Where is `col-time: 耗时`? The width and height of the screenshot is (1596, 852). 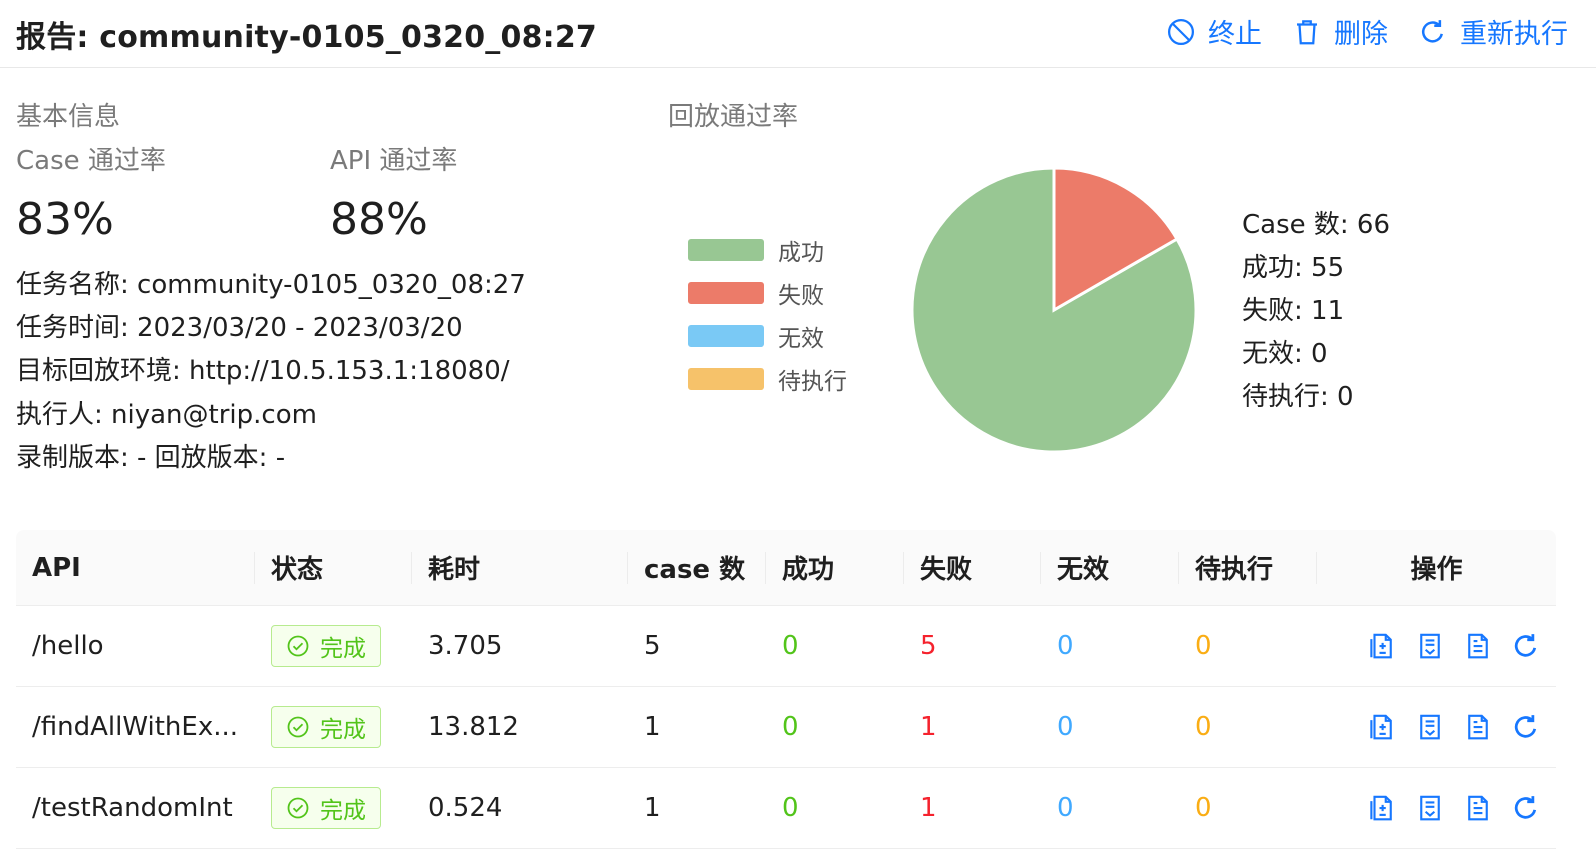 col-time: 耗时 is located at coordinates (520, 567).